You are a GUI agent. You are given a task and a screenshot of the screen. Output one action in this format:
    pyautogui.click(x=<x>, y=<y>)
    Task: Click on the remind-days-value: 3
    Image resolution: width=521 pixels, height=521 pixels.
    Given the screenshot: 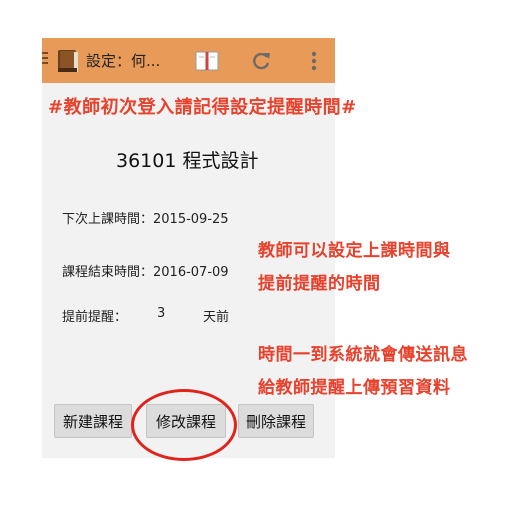 What is the action you would take?
    pyautogui.click(x=161, y=313)
    